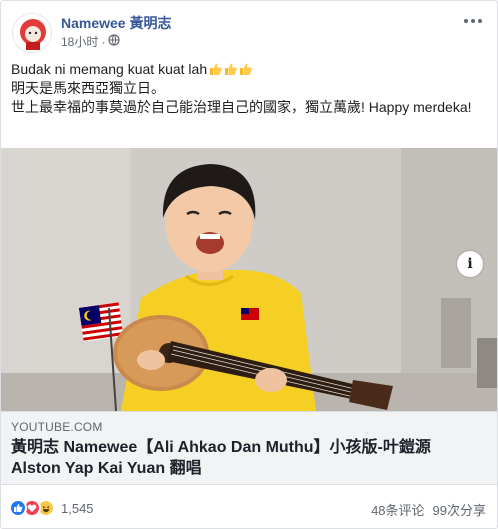 This screenshot has width=498, height=529. Describe the element at coordinates (459, 509) in the screenshot. I see `shares-count: 99次分享` at that location.